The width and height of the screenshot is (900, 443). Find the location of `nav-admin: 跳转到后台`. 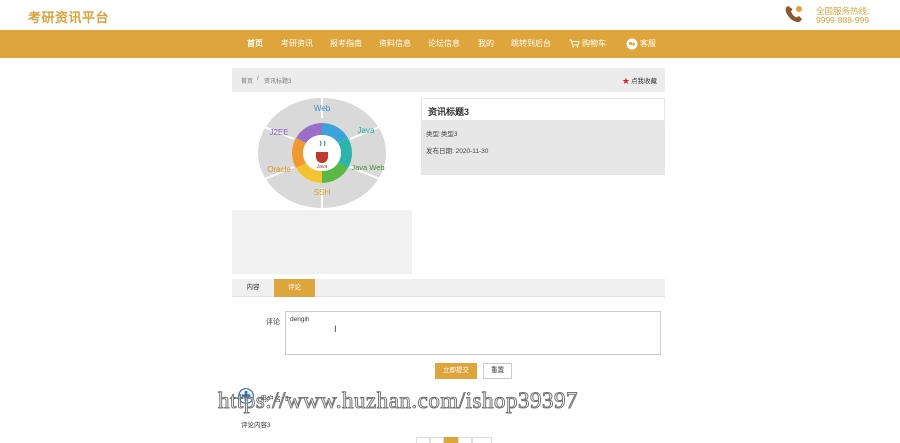

nav-admin: 跳转到后台 is located at coordinates (531, 44).